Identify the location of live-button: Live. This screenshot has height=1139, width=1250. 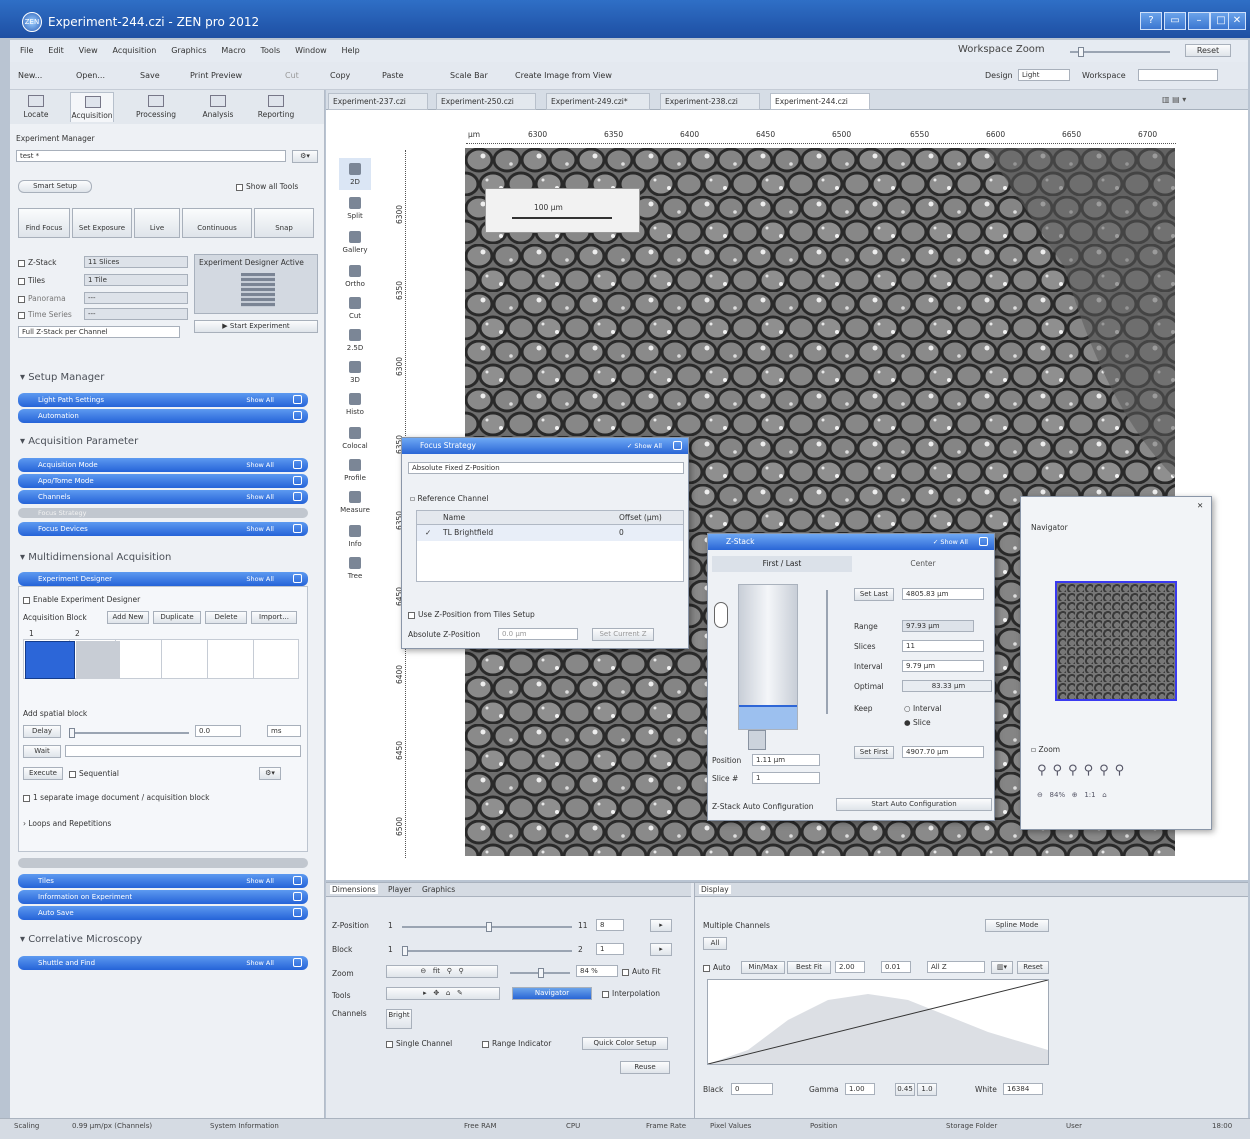
(157, 223).